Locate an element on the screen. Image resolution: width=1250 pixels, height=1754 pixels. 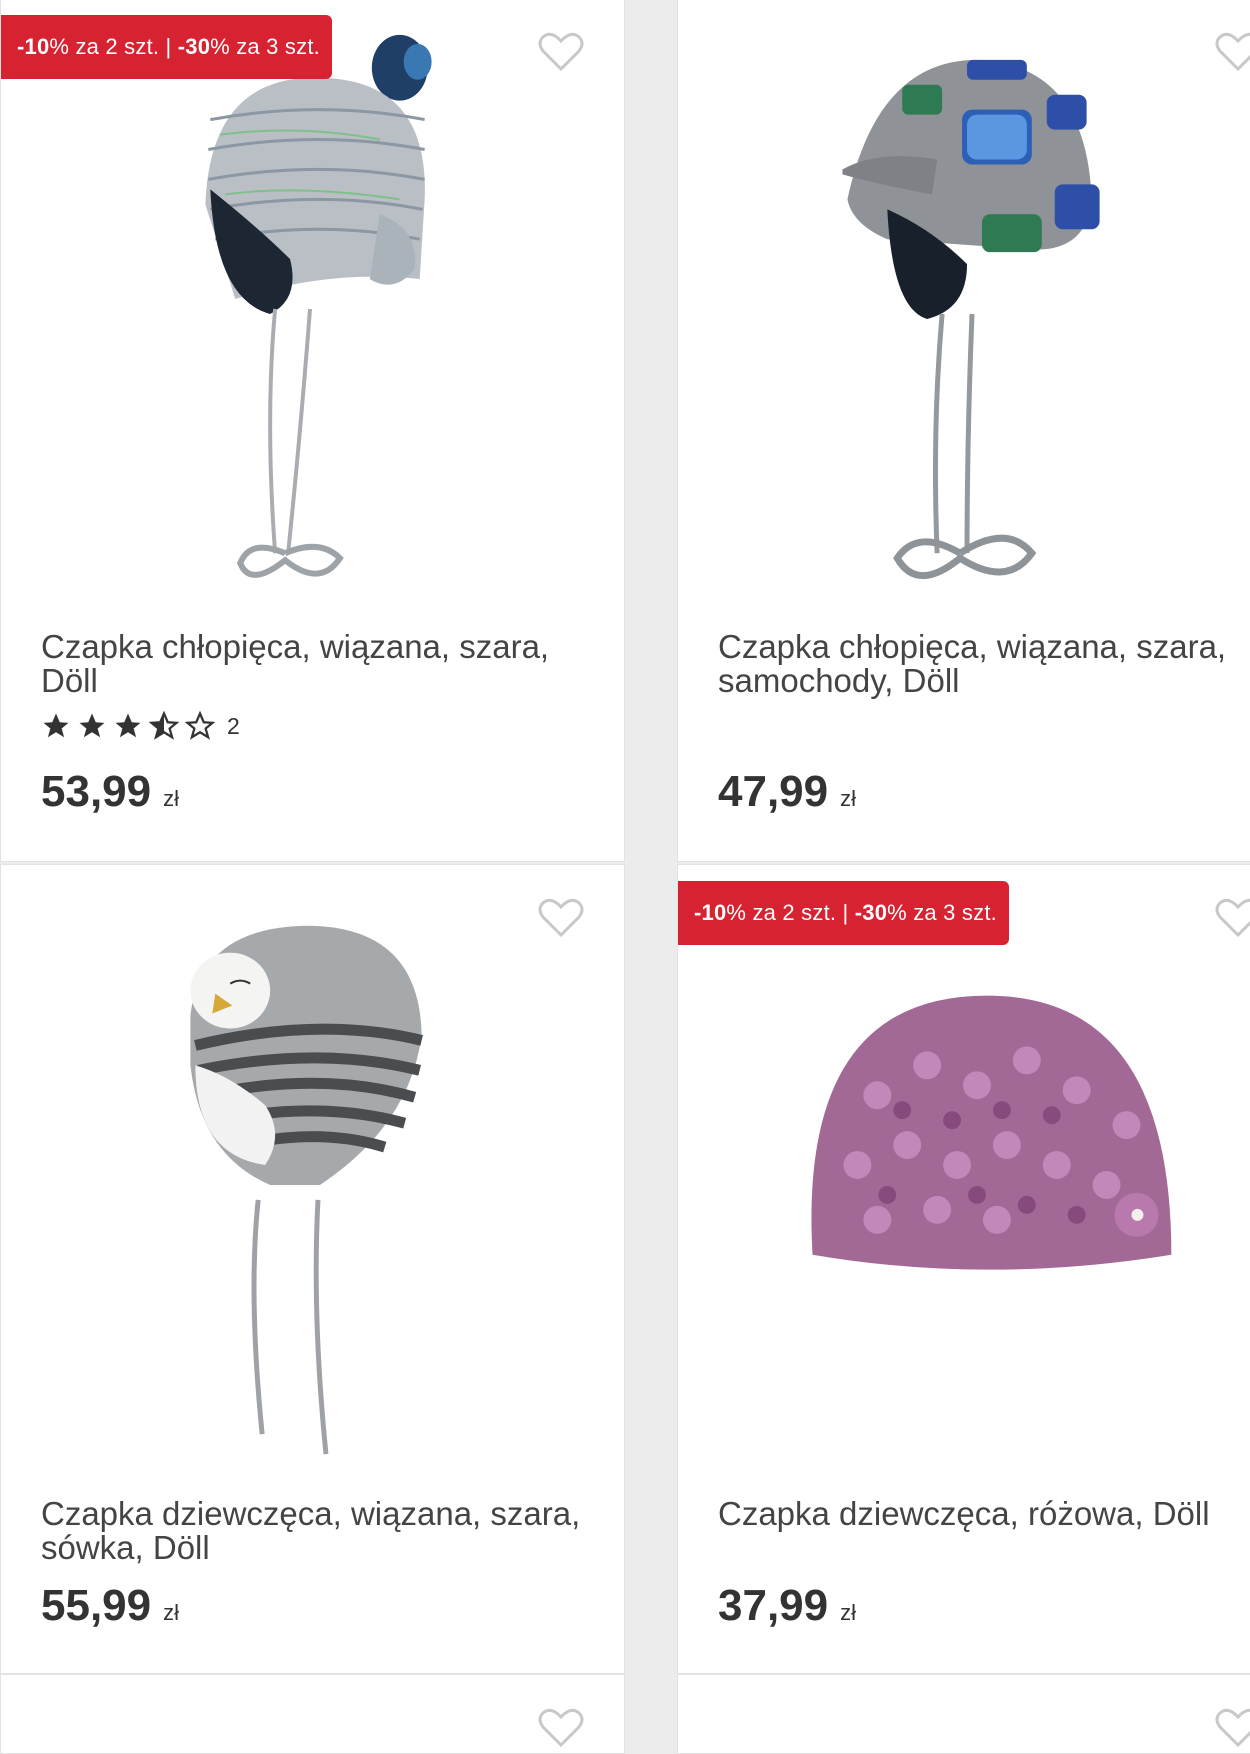
price: 55,99 zł is located at coordinates (110, 1606).